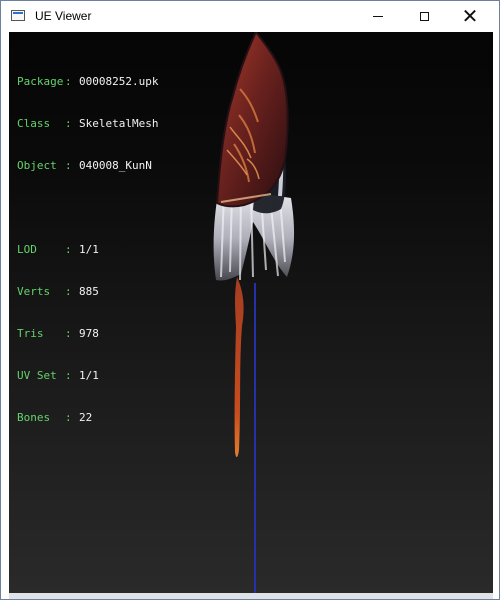 Image resolution: width=500 pixels, height=600 pixels. I want to click on window-bottom-edge, so click(251, 596).